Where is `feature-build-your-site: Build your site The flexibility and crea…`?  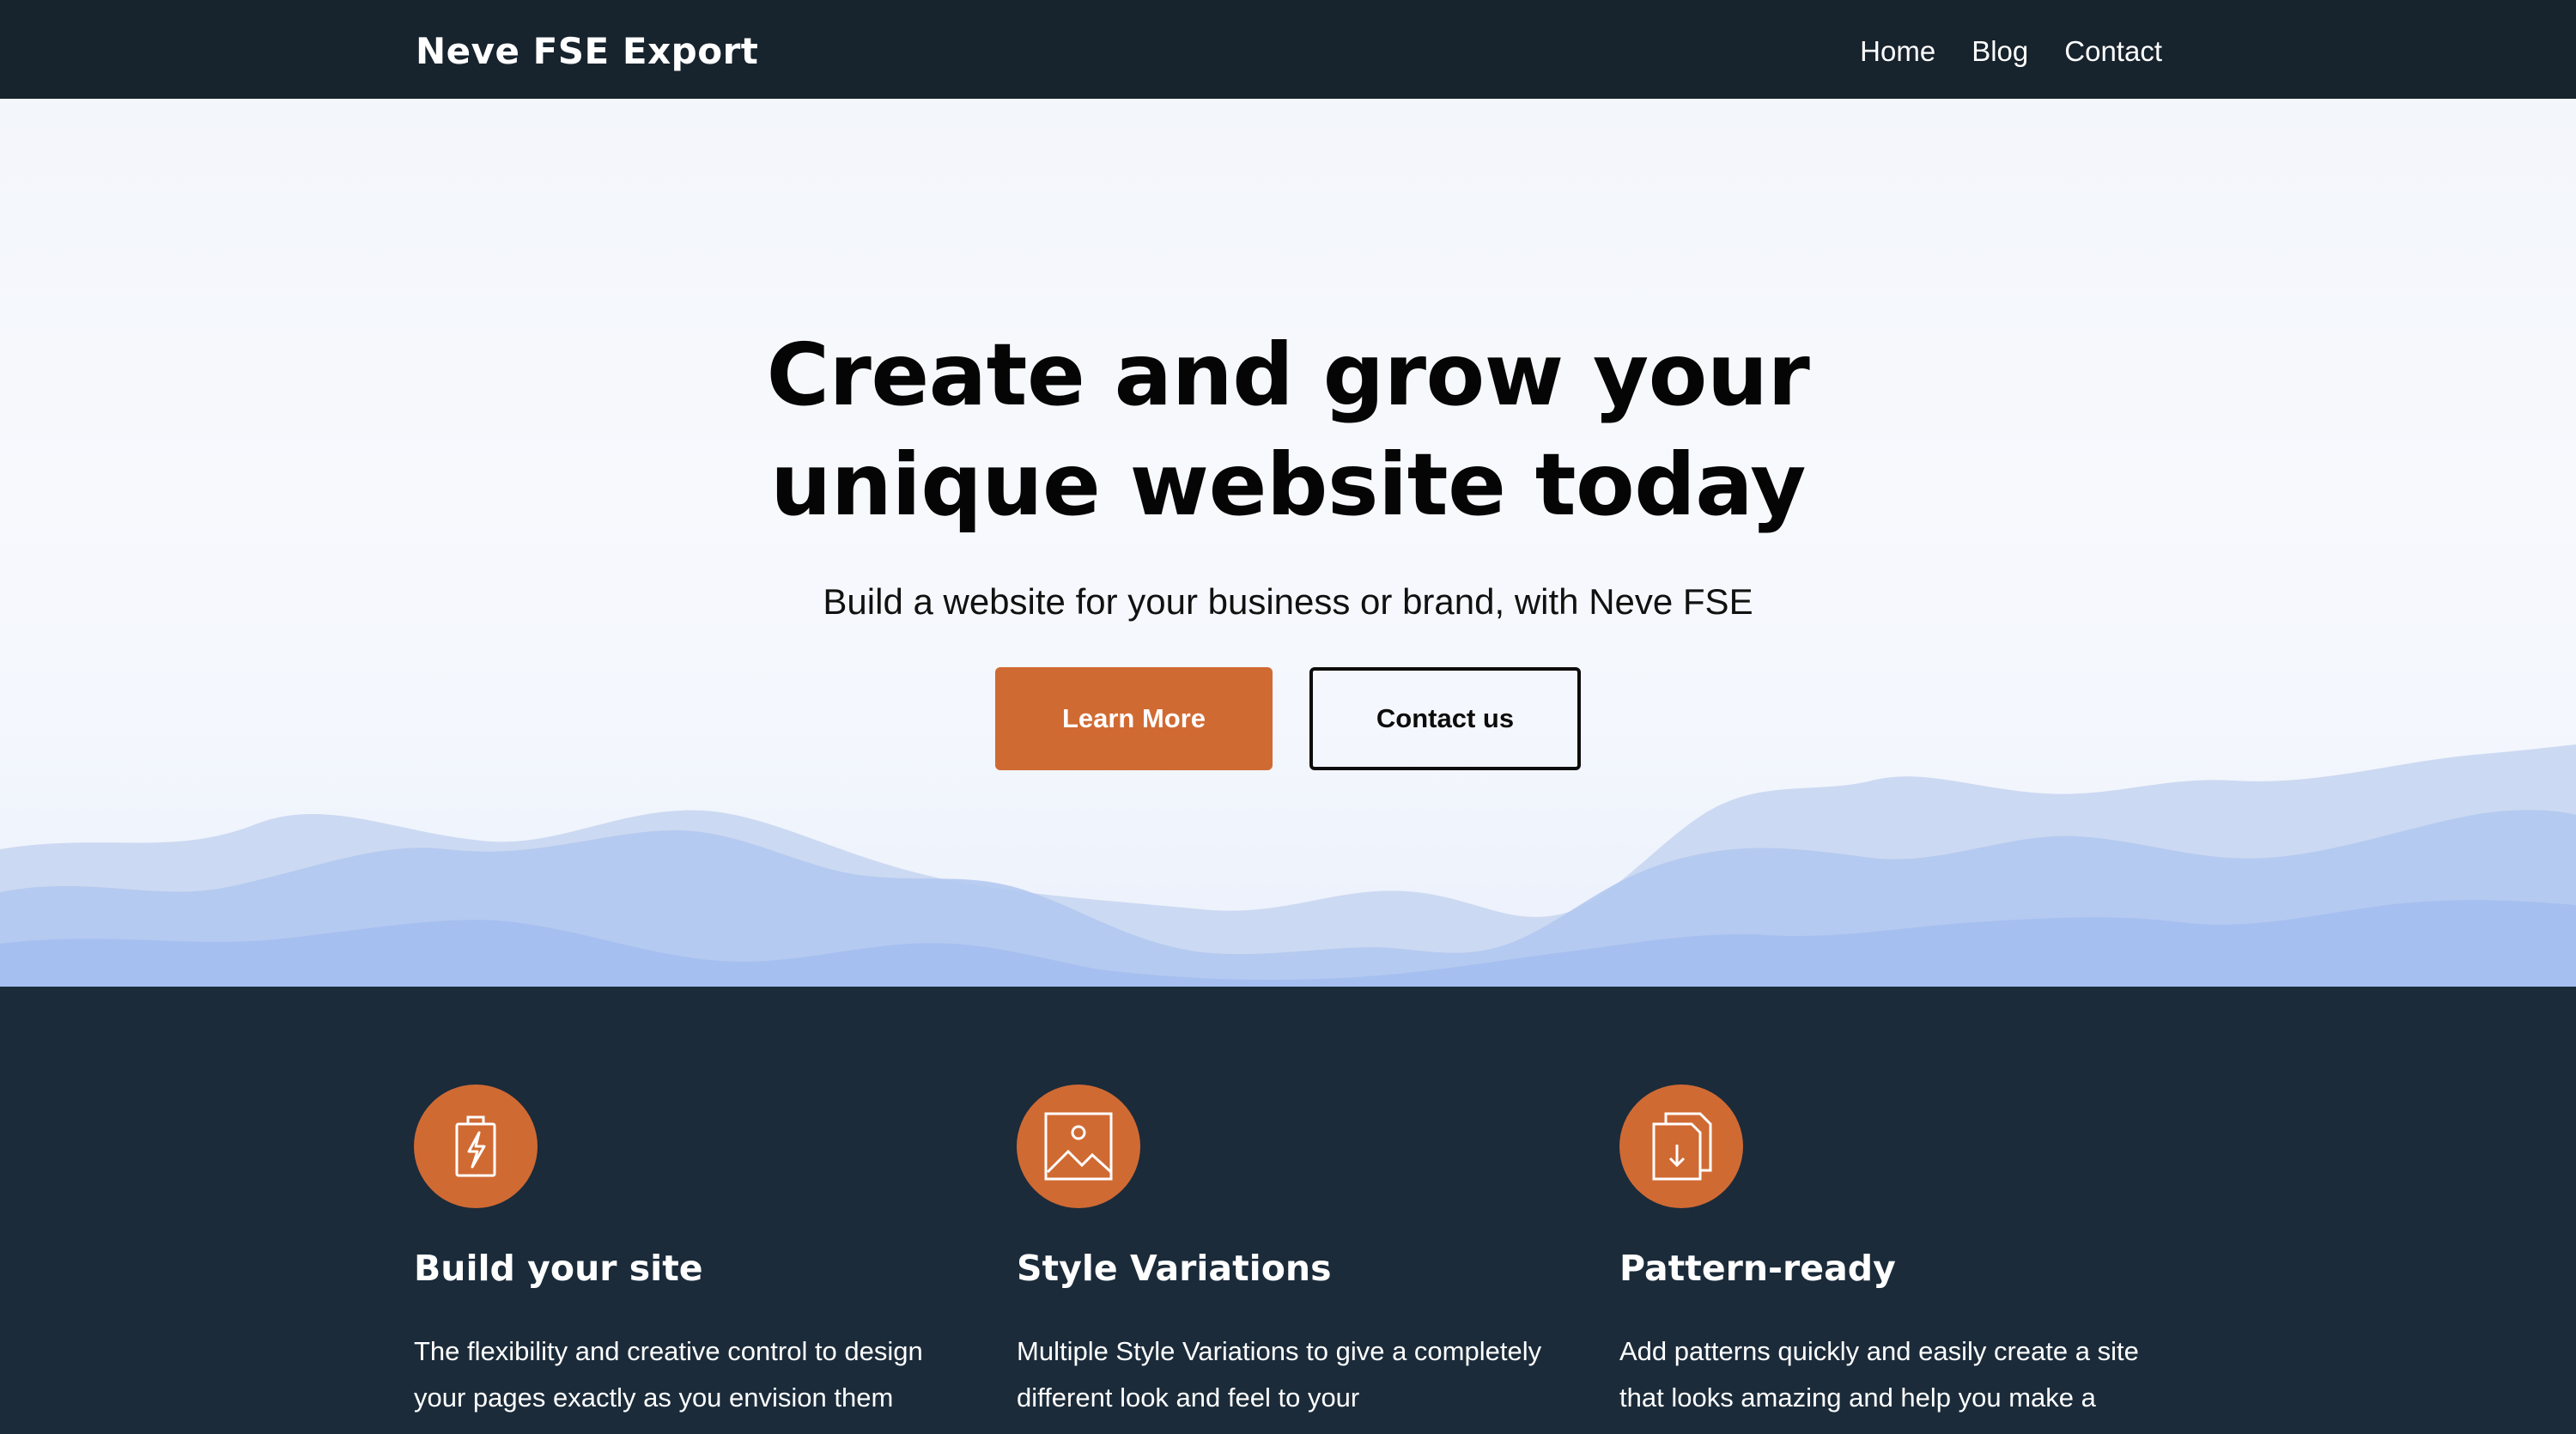 feature-build-your-site: Build your site The flexibility and crea… is located at coordinates (689, 1253).